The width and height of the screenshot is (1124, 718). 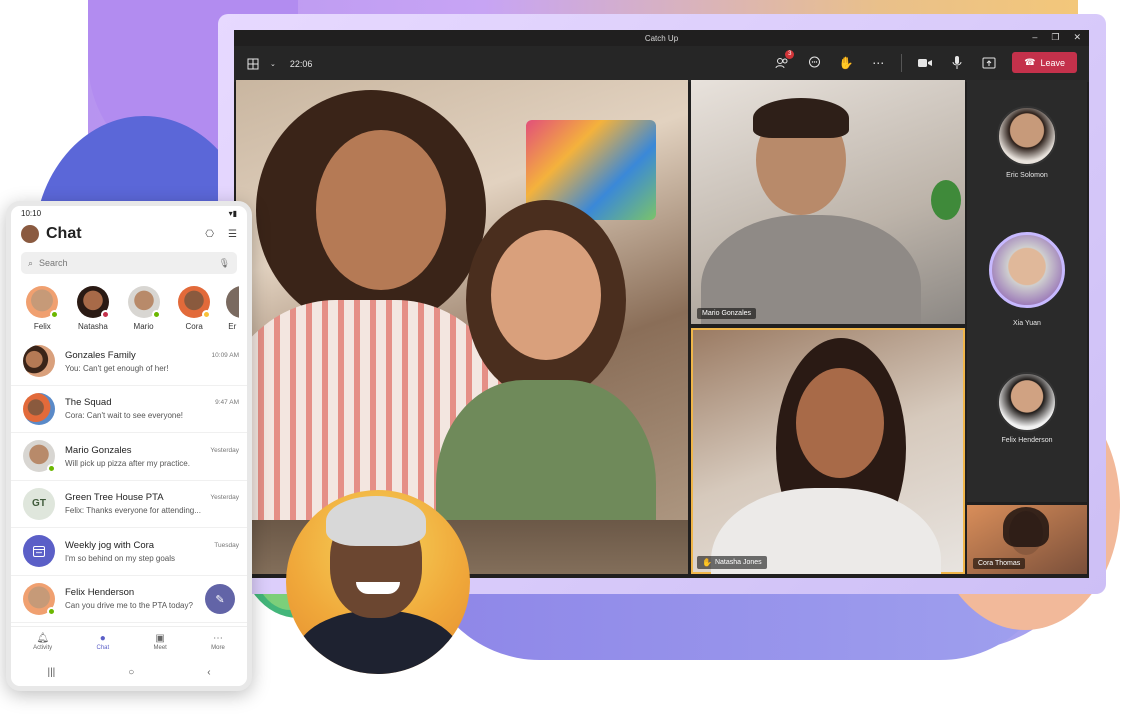 What do you see at coordinates (102, 638) in the screenshot?
I see `chat-icon: ●` at bounding box center [102, 638].